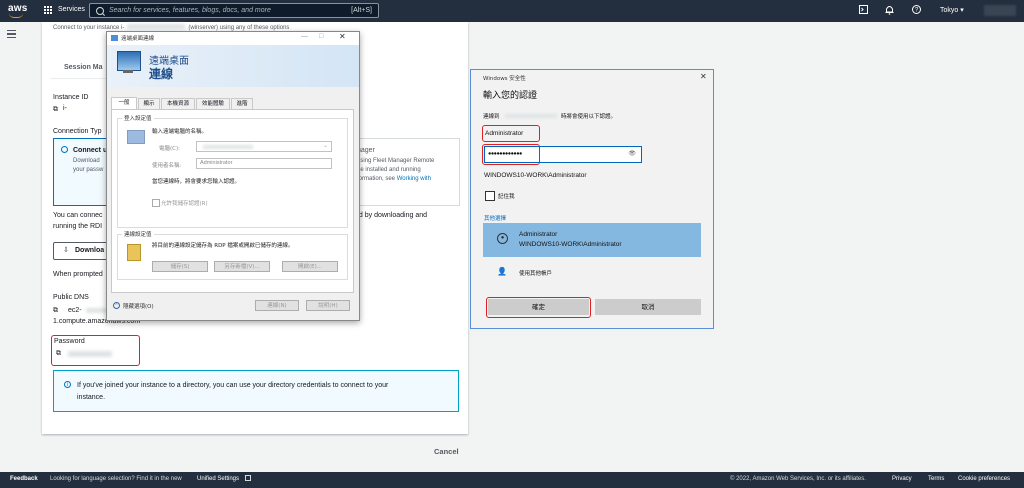 This screenshot has width=1024, height=488. What do you see at coordinates (495, 218) in the screenshot?
I see `more-choices-link: 其他選擇` at bounding box center [495, 218].